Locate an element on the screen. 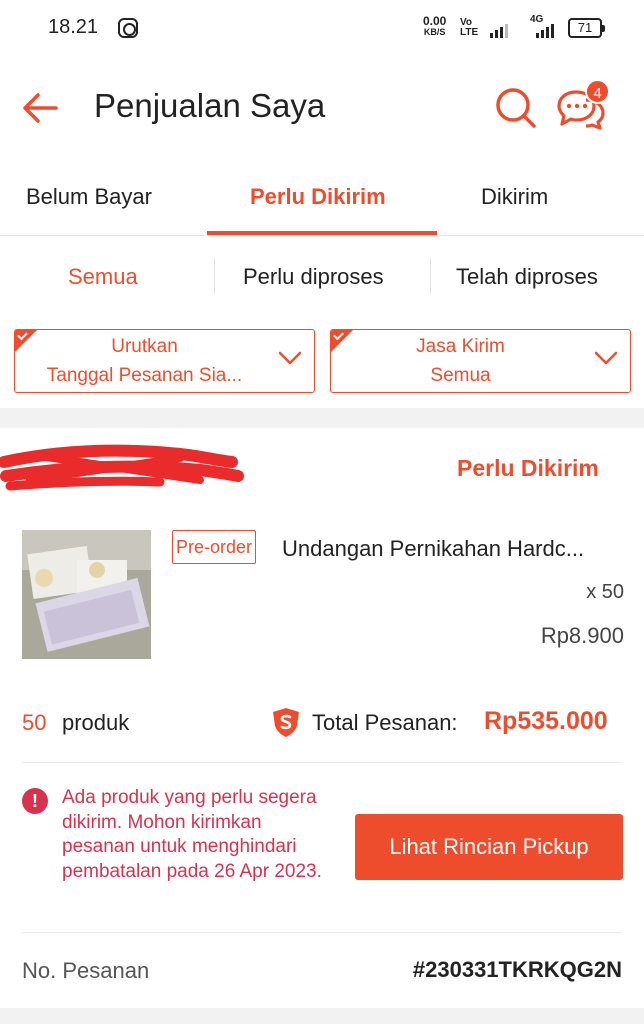 This screenshot has height=1024, width=644. courier-filter-title: Jasa Kirim is located at coordinates (460, 346).